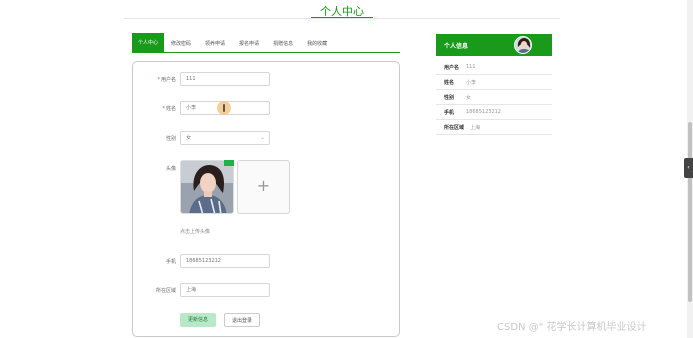 This screenshot has height=338, width=693. Describe the element at coordinates (249, 44) in the screenshot. I see `tab-signup-requests: 报名申请` at that location.